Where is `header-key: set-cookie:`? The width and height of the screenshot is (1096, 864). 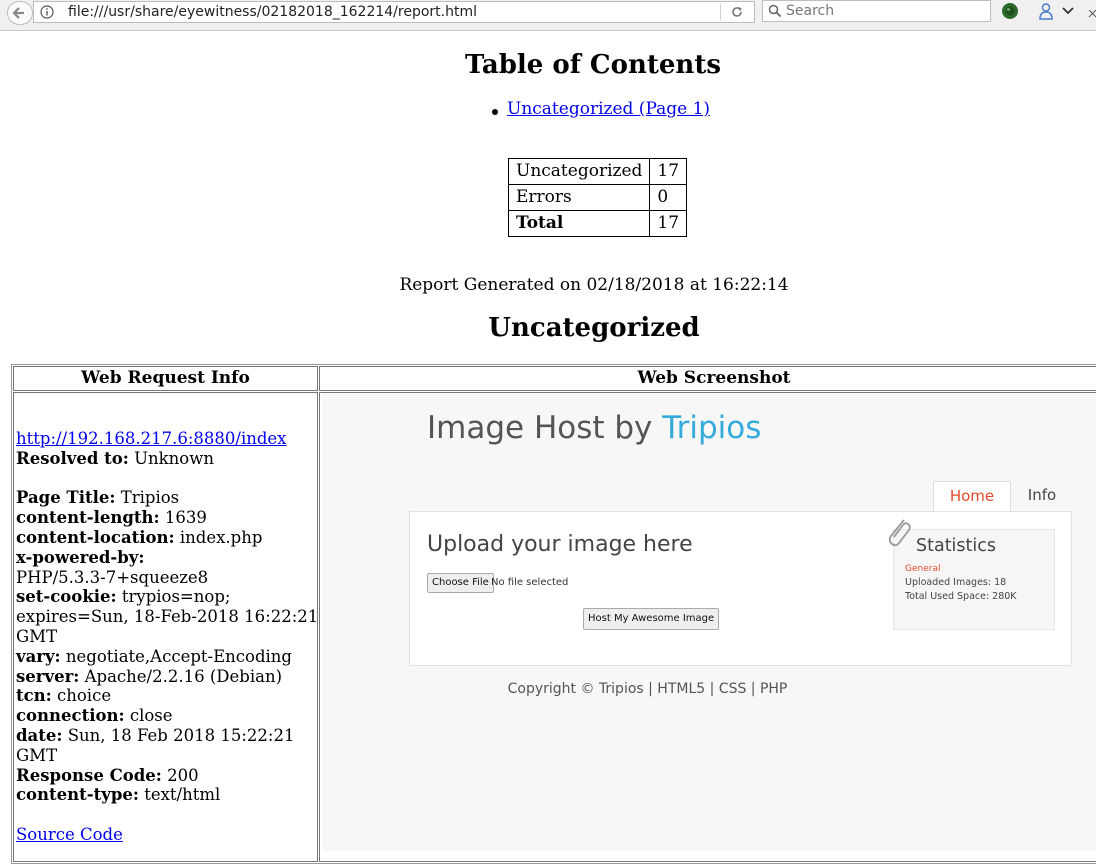 header-key: set-cookie: is located at coordinates (66, 597).